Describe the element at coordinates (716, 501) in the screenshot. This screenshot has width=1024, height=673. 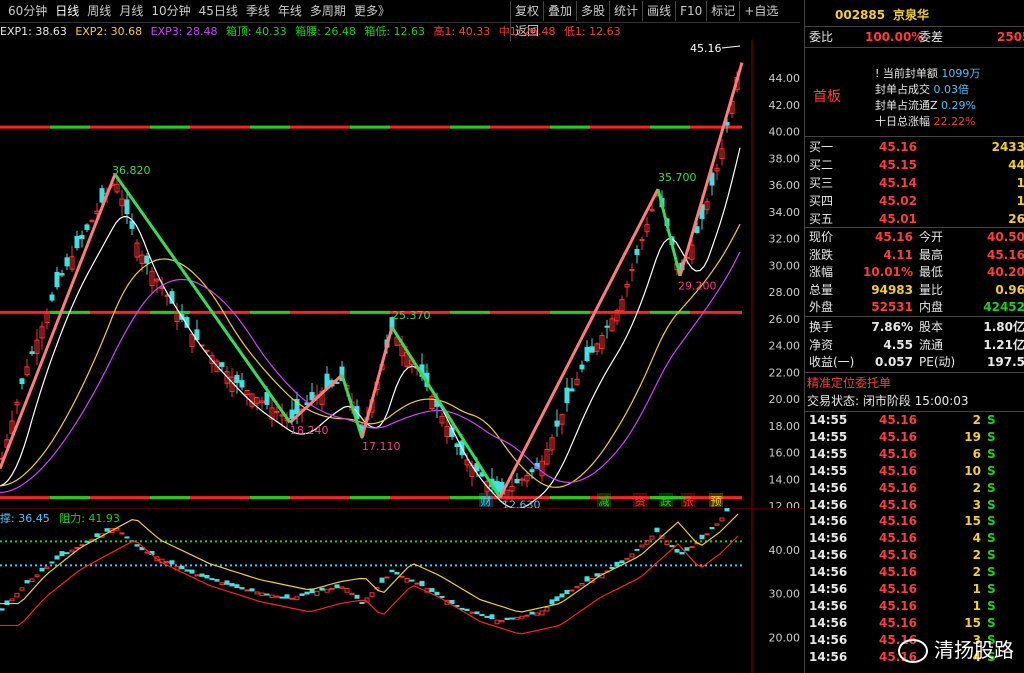
I see `event-marker: 预` at that location.